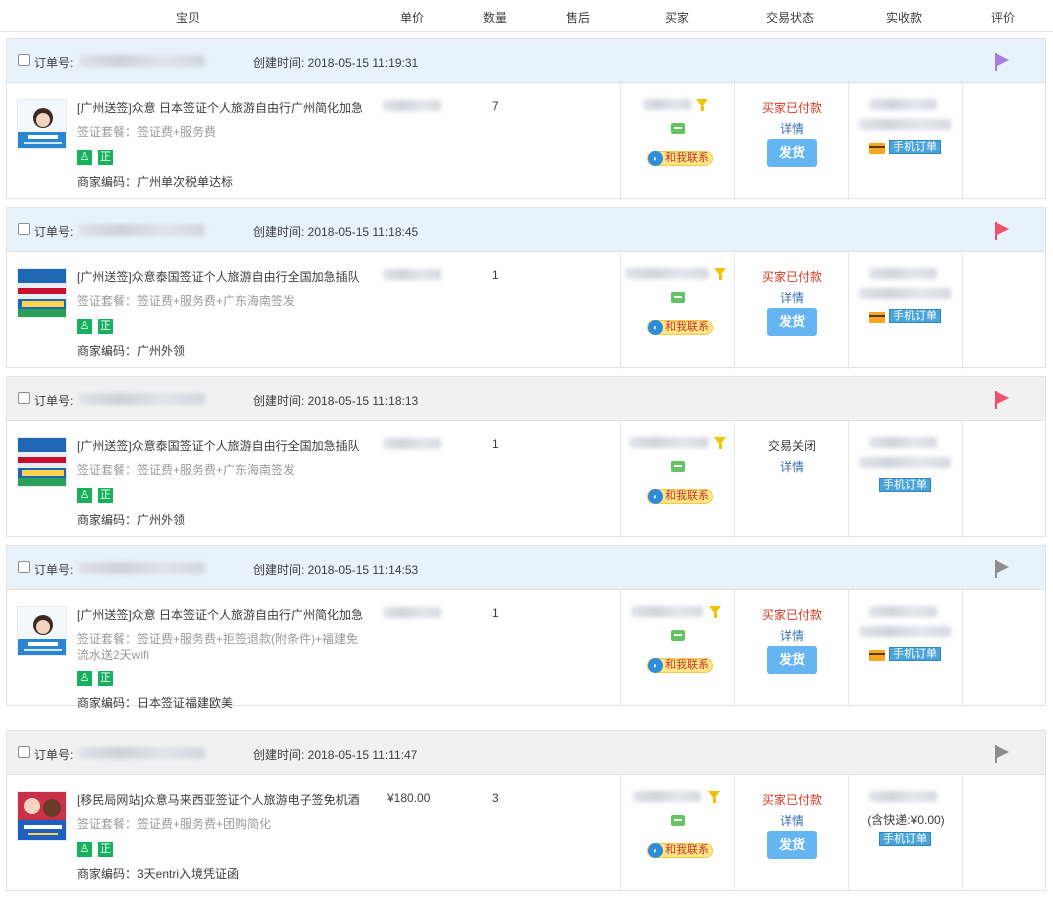  What do you see at coordinates (155, 182) in the screenshot?
I see `merchant-code: 商家编码：广州单次税单达标` at bounding box center [155, 182].